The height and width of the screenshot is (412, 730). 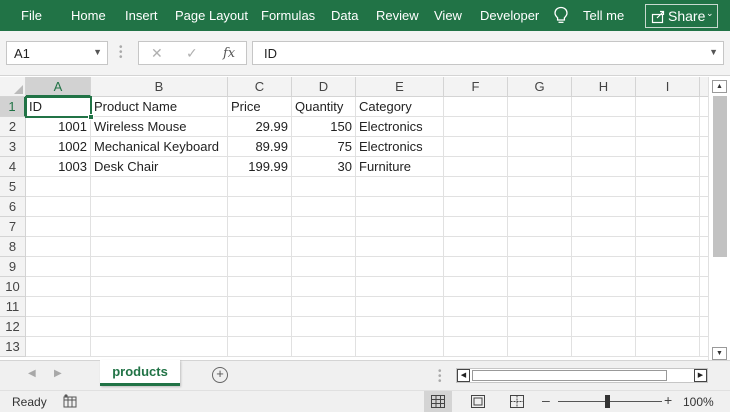 I want to click on zoom-slider: – +, so click(x=610, y=401).